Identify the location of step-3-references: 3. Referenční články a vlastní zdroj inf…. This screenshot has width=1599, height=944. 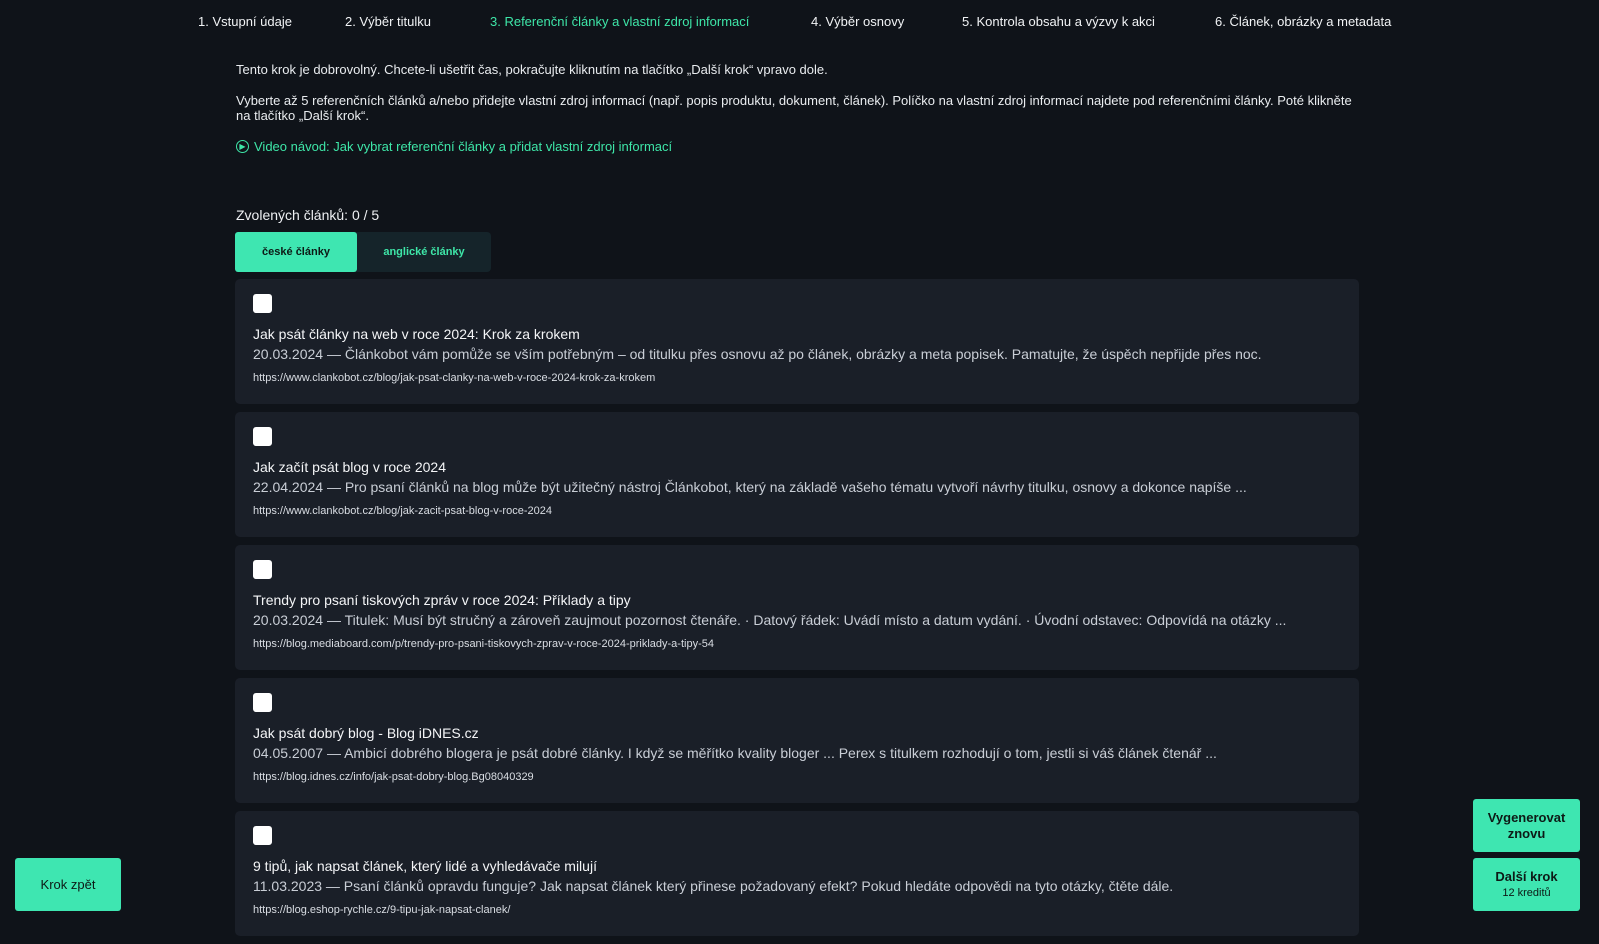
(619, 21).